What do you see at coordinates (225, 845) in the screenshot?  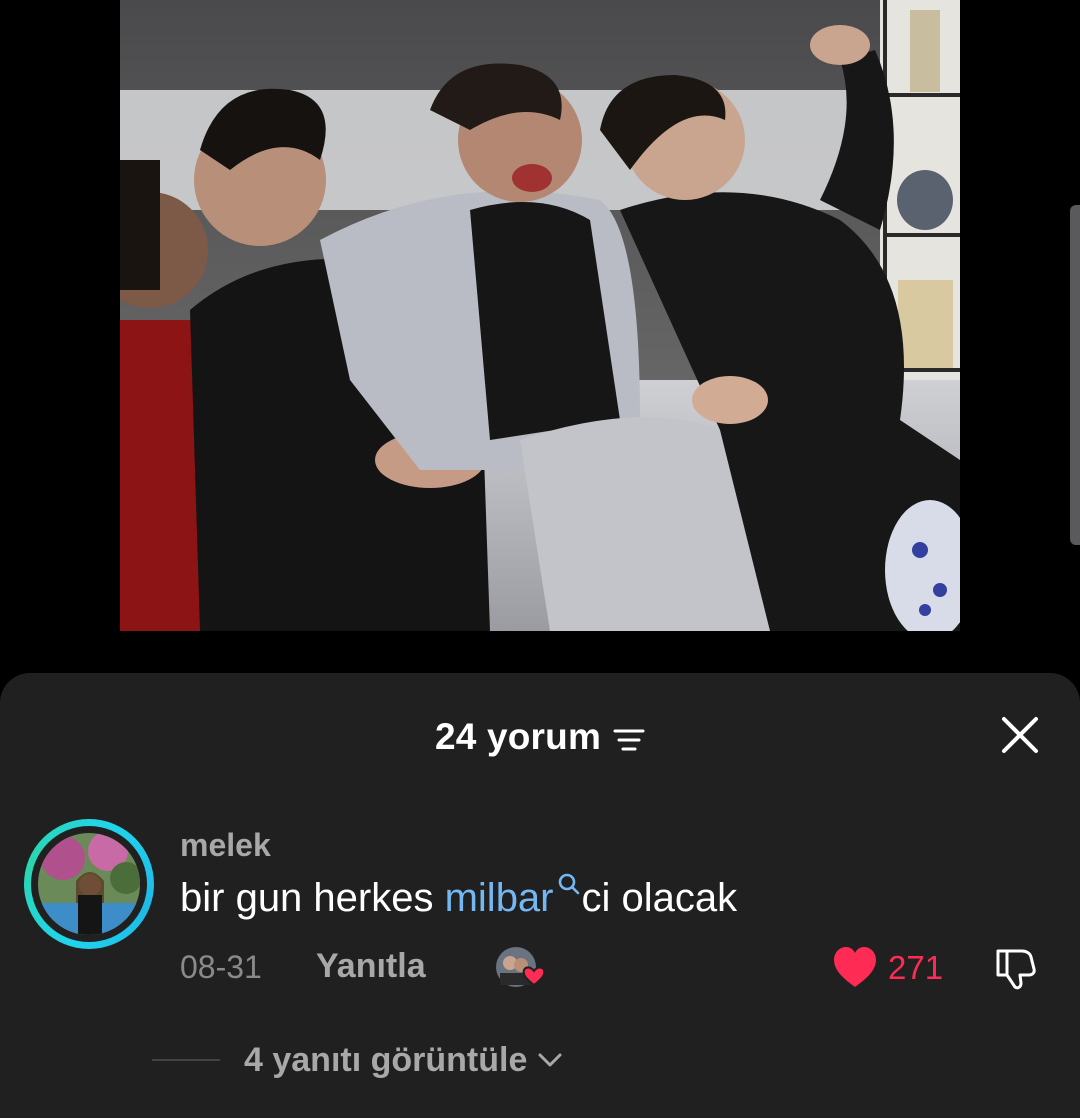 I see `comment-username: melek` at bounding box center [225, 845].